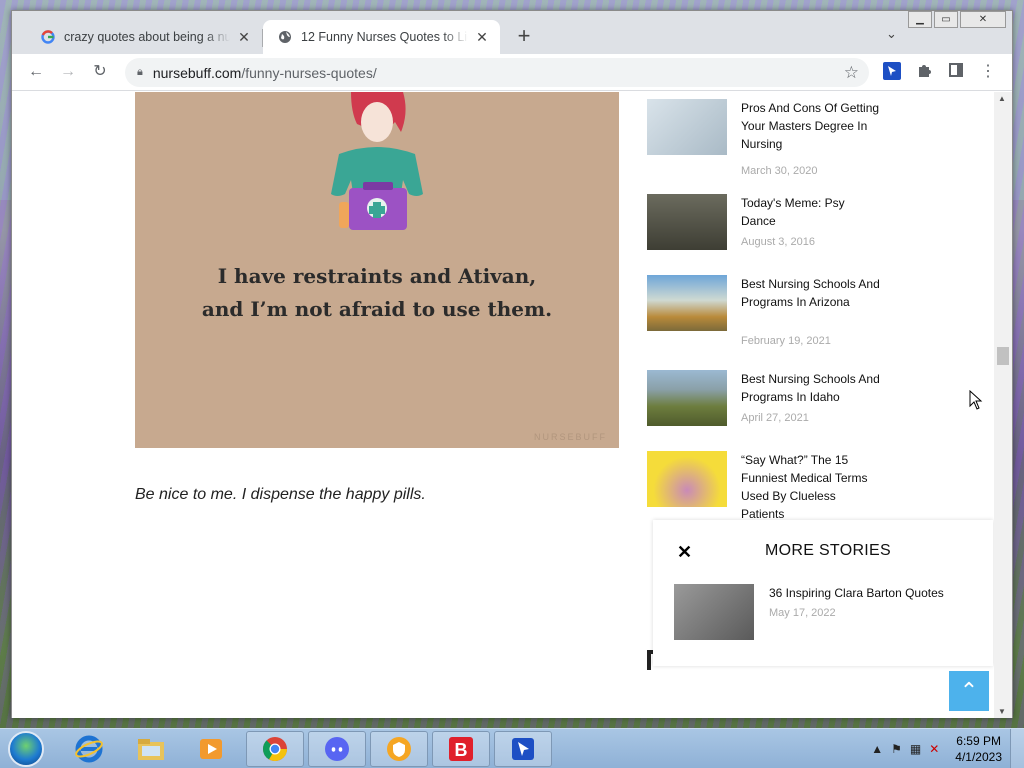 This screenshot has height=768, width=1024. I want to click on taskbar: B ▲ ⚑ ▦ ✕ 6:59 PM 4/1/2023, so click(512, 748).